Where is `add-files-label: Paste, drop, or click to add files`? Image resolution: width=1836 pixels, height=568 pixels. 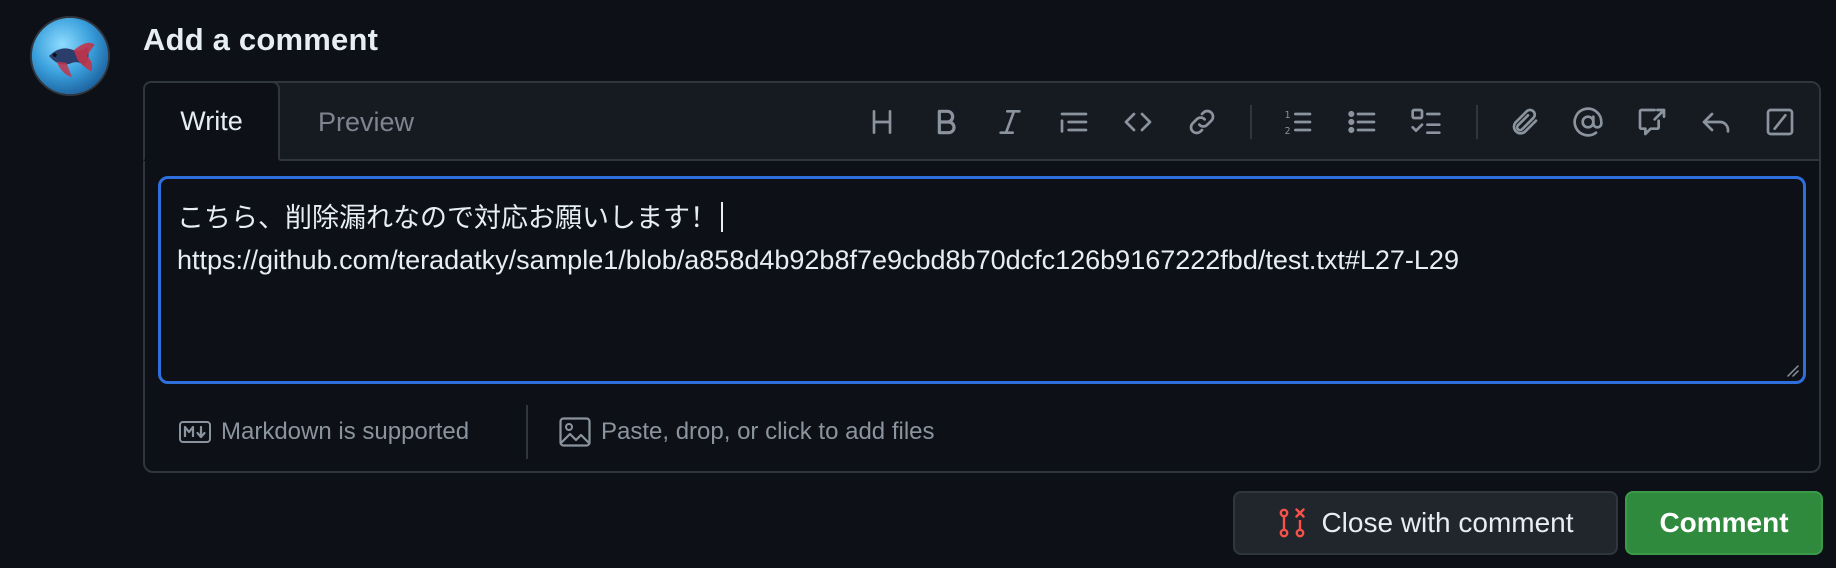
add-files-label: Paste, drop, or click to add files is located at coordinates (768, 431).